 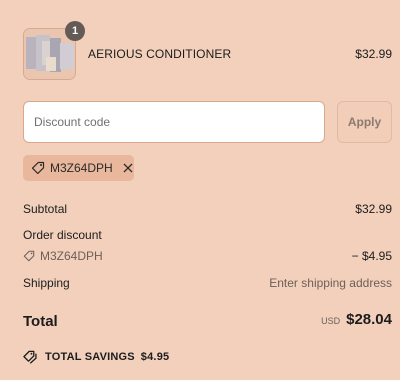 I want to click on savings-label: TOTAL SAVINGS, so click(x=90, y=357).